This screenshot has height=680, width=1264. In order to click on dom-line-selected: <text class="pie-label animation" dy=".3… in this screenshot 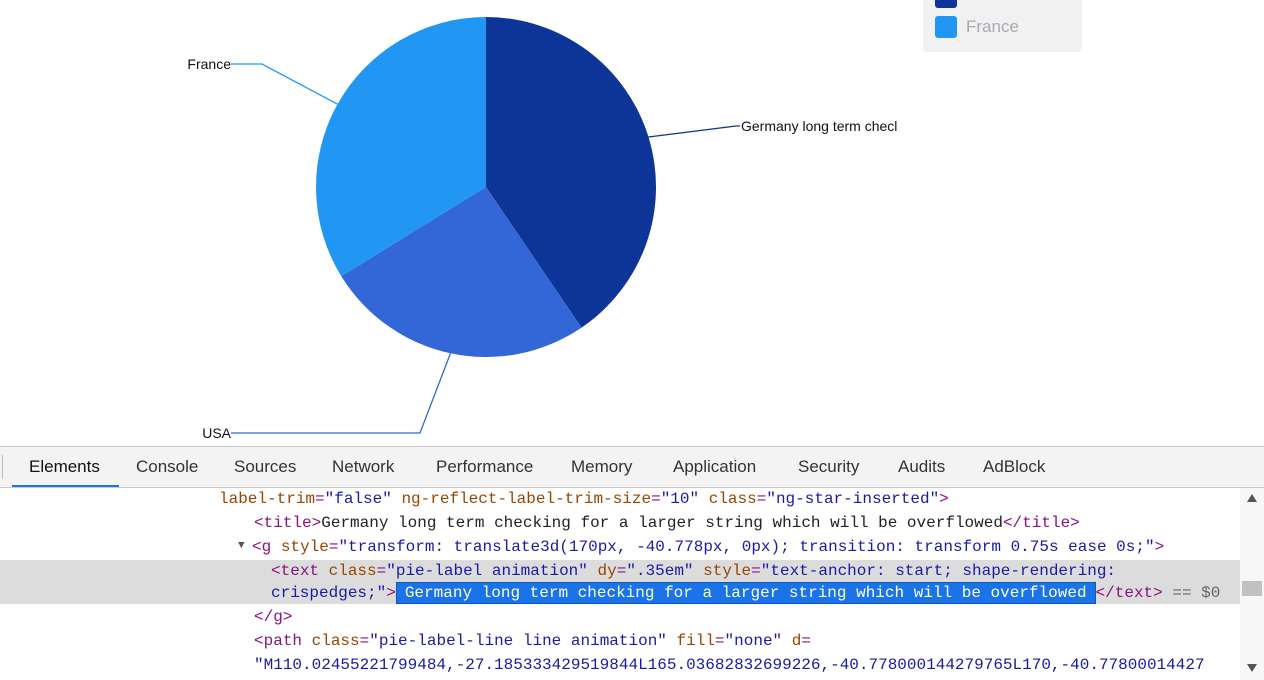, I will do `click(755, 571)`.